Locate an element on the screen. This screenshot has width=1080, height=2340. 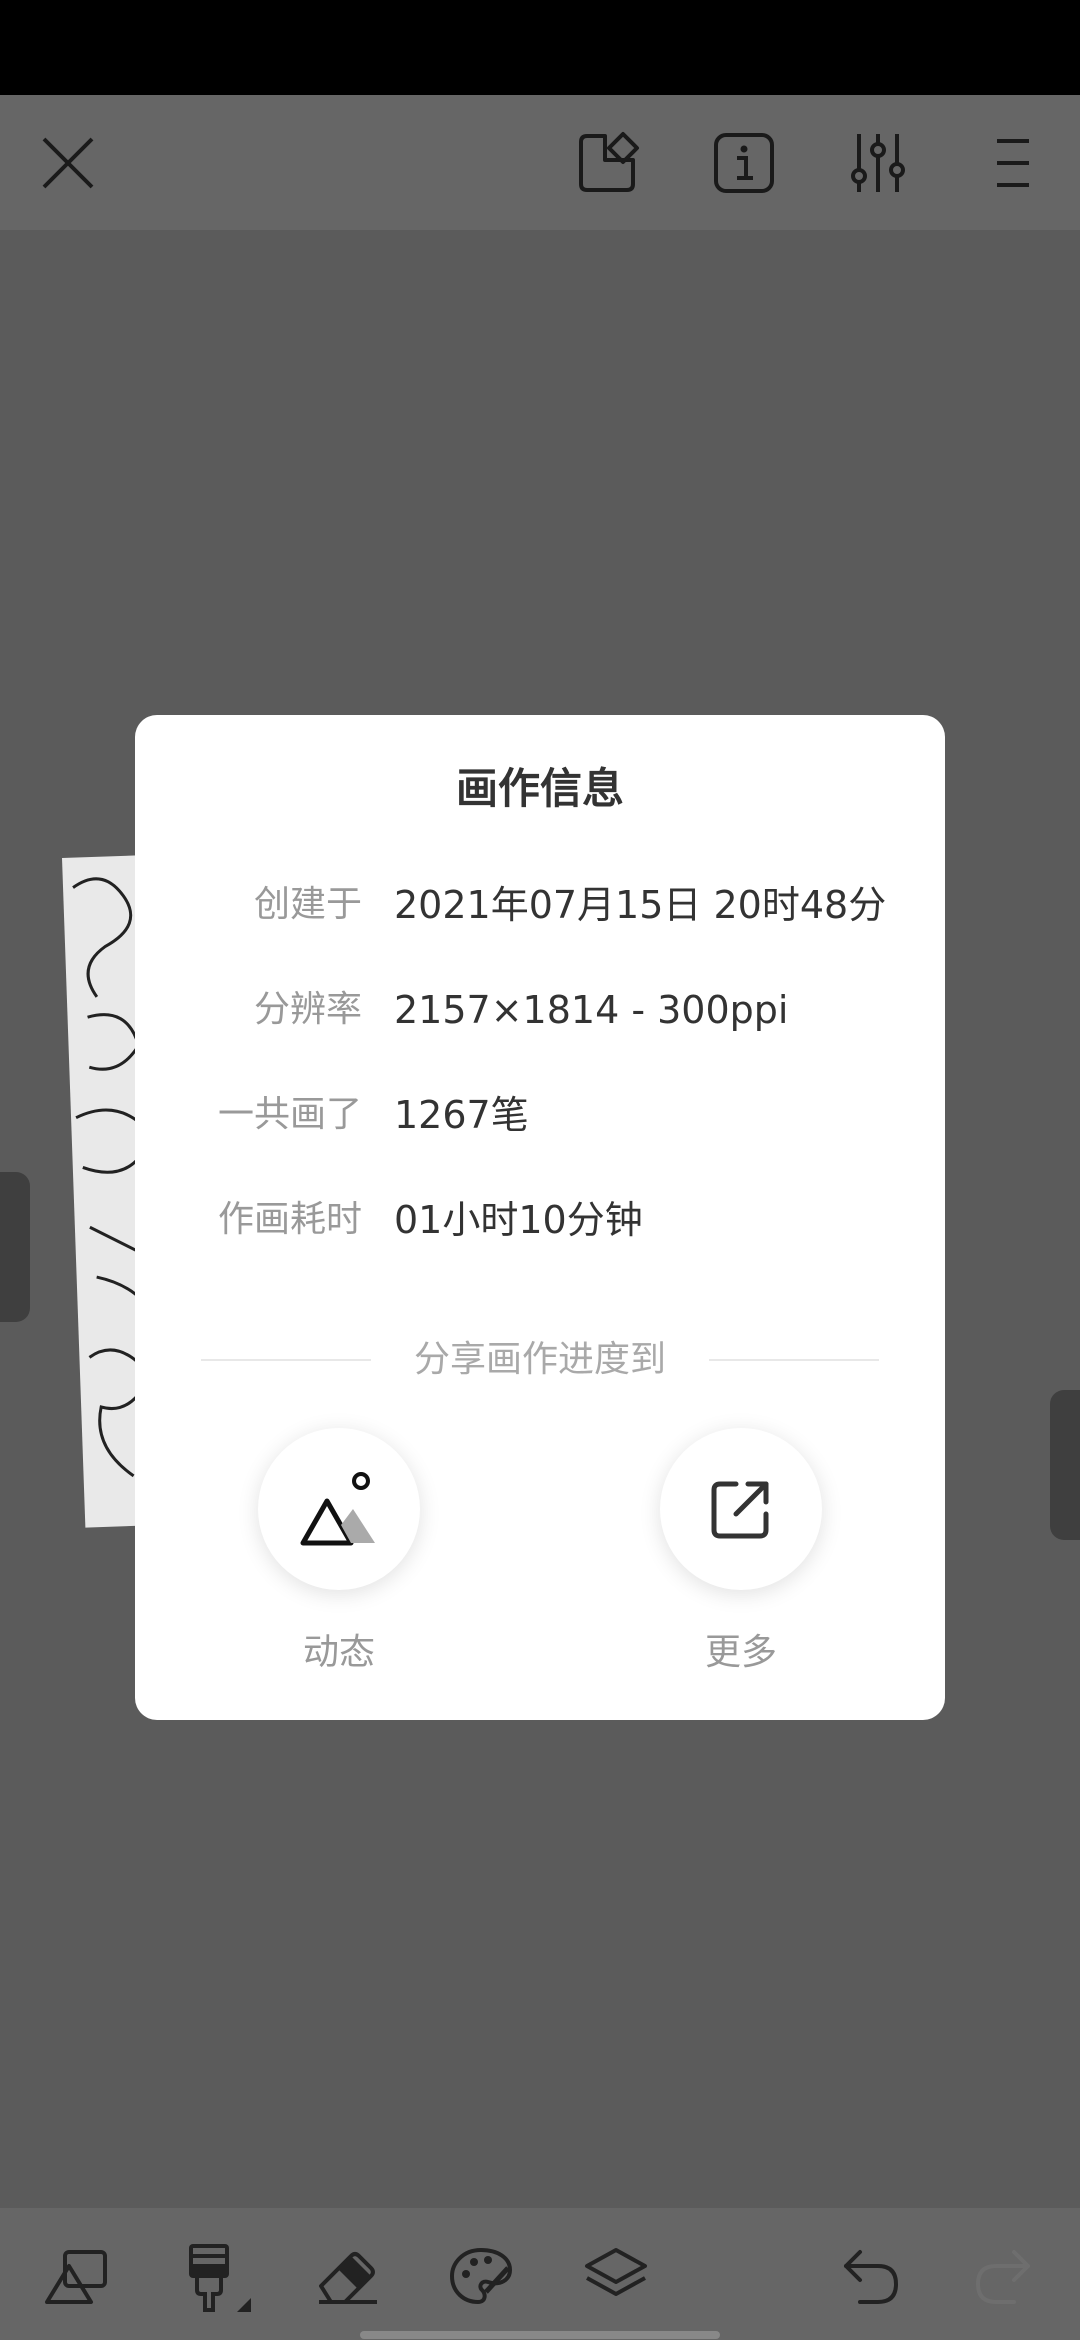
bottom-toolbar is located at coordinates (540, 2274).